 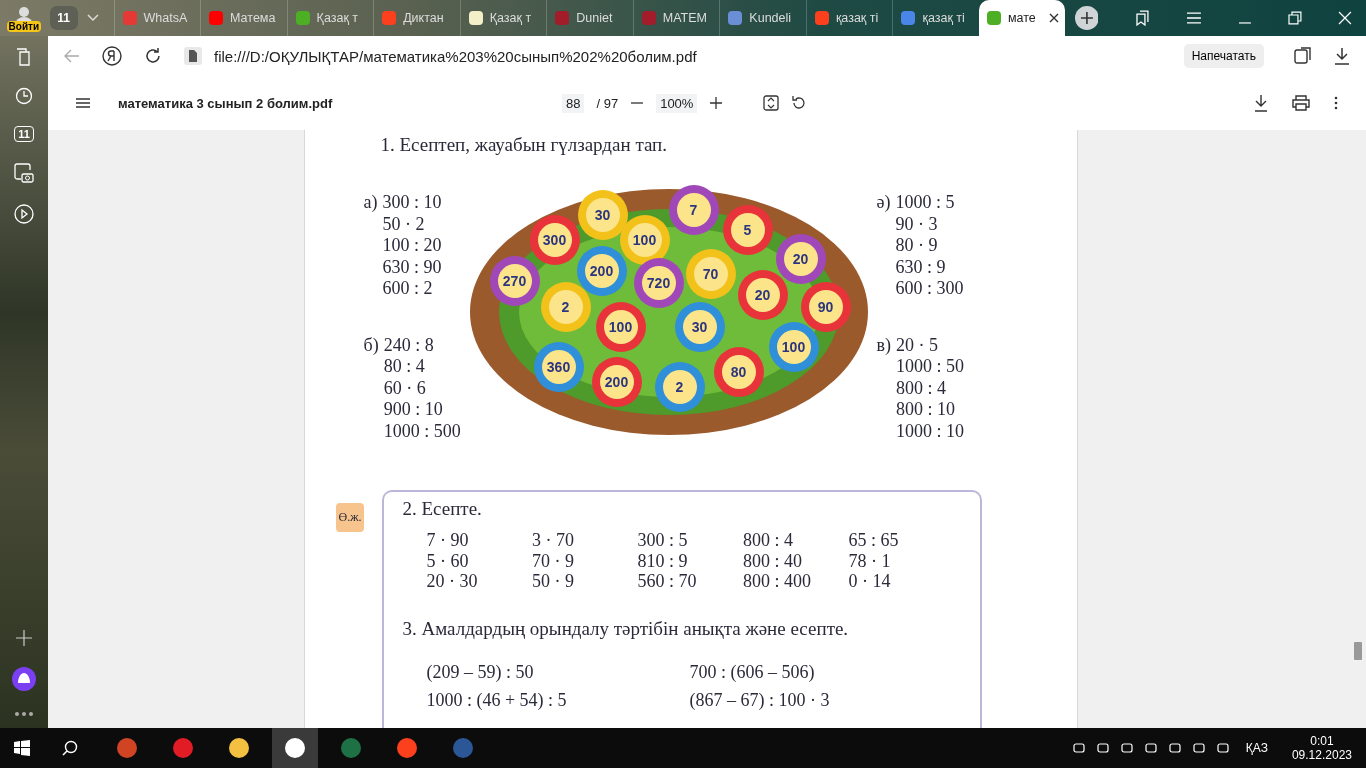 What do you see at coordinates (452, 581) in the screenshot?
I see `expression: 20 · 30` at bounding box center [452, 581].